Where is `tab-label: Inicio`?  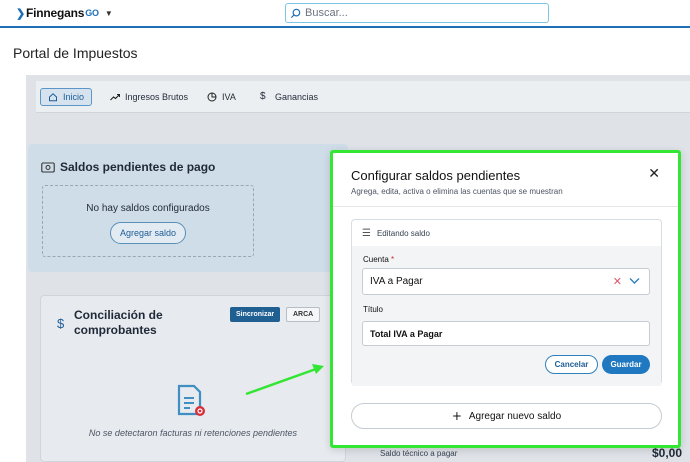 tab-label: Inicio is located at coordinates (74, 97).